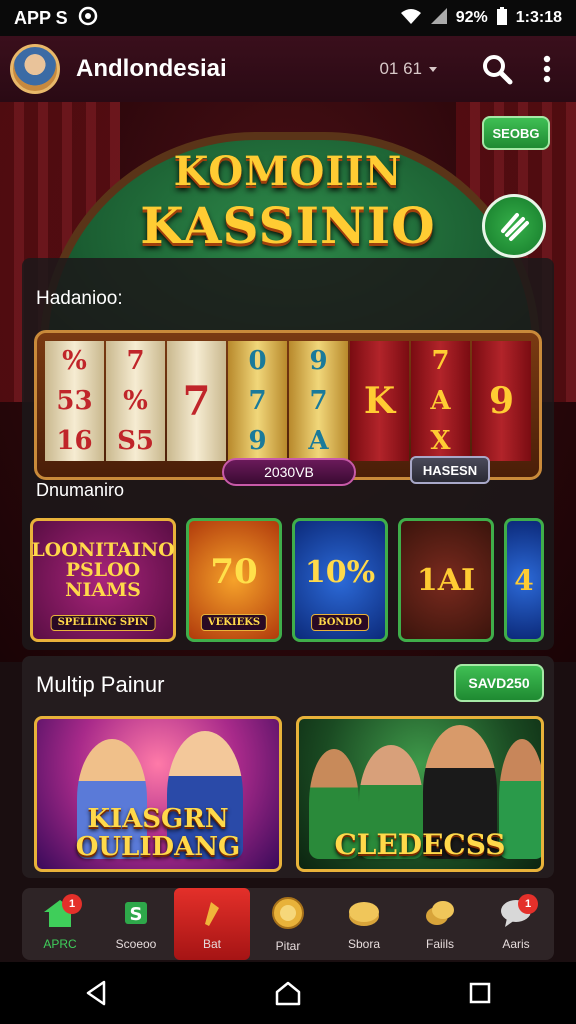 The image size is (576, 1024). I want to click on nav-item-home: APRC 1, so click(60, 924).